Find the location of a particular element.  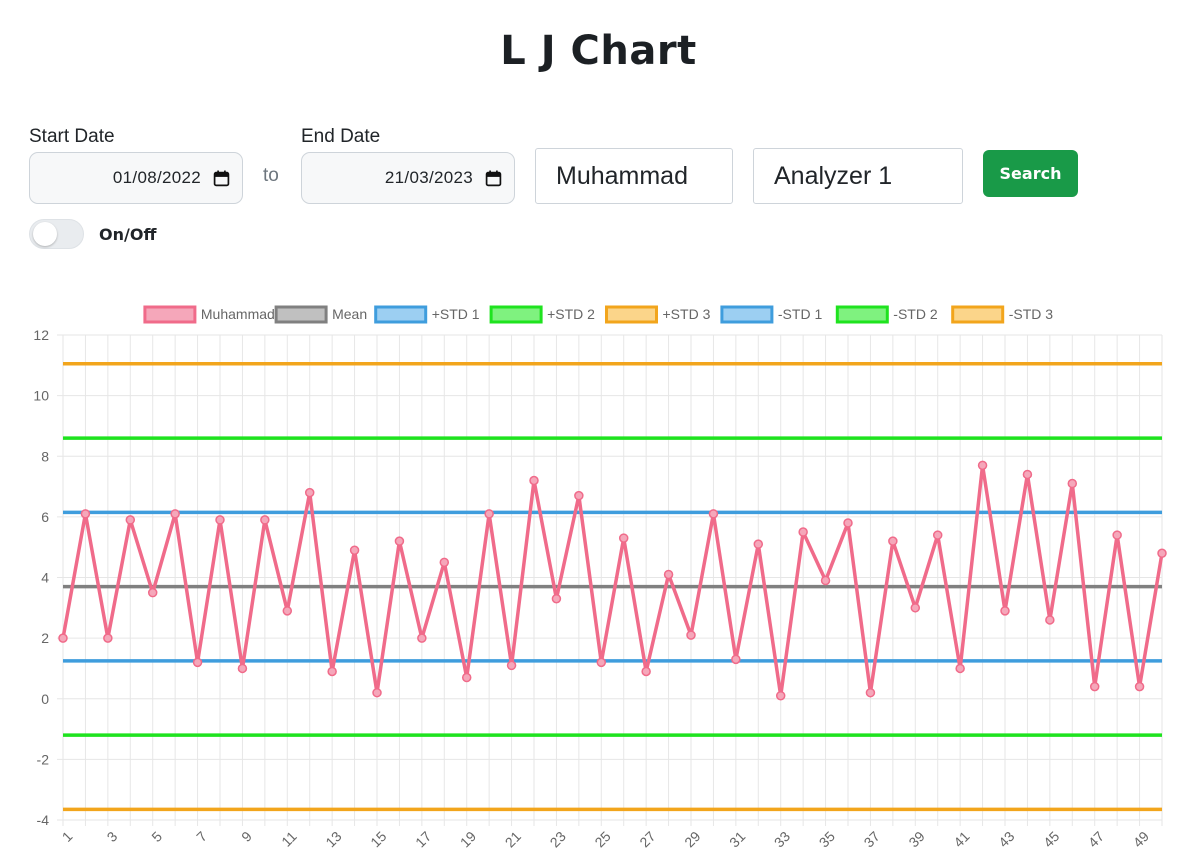

end-date-label: End Date is located at coordinates (341, 136).